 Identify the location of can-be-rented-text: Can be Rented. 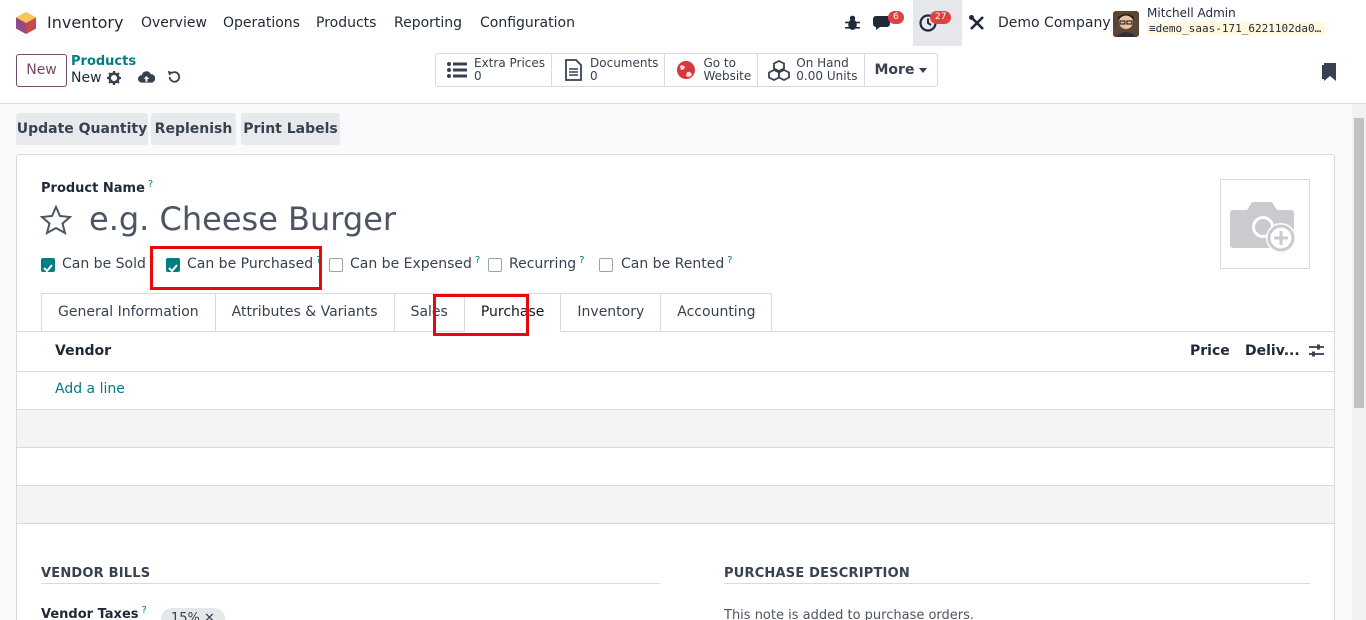
(673, 264).